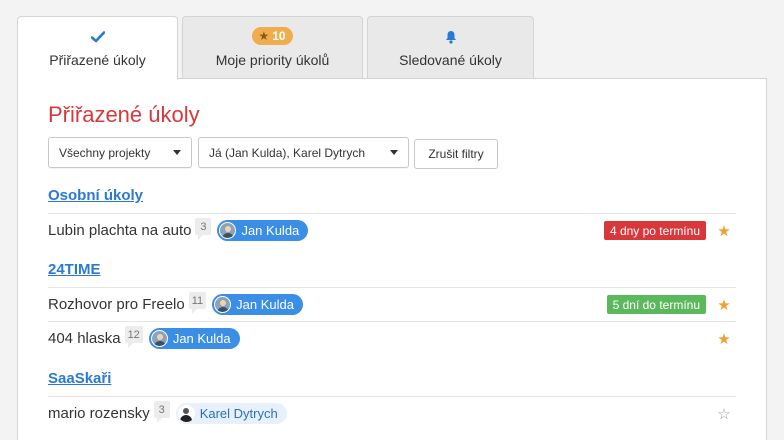 This screenshot has height=440, width=784. Describe the element at coordinates (133, 337) in the screenshot. I see `comment-count: 12` at that location.